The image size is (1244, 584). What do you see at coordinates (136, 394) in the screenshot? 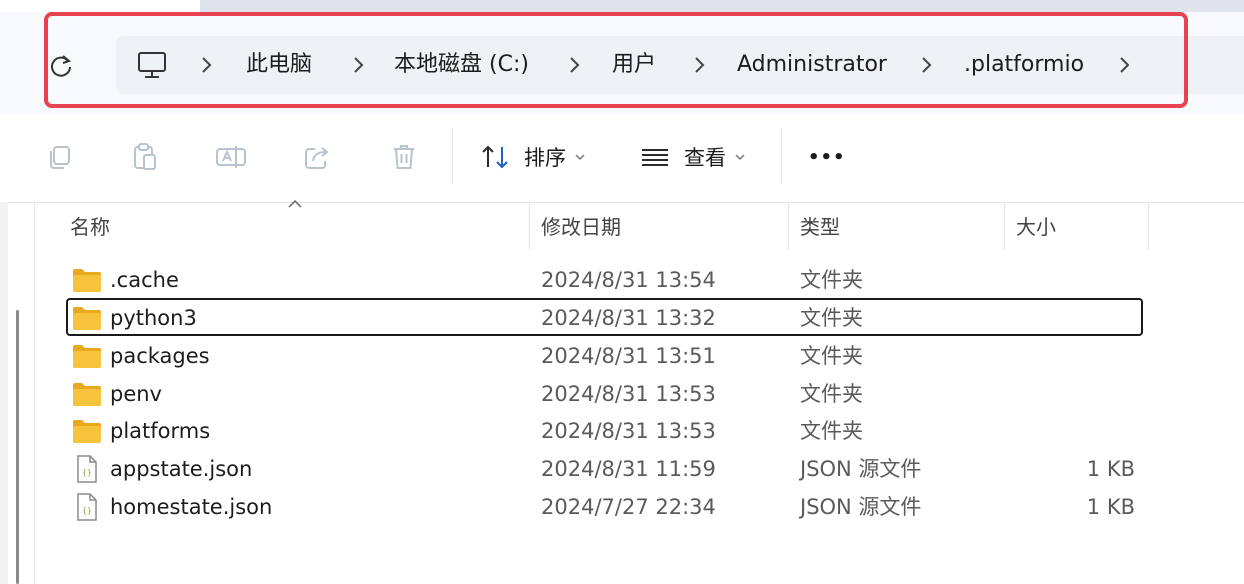
I see `file-name: penv` at bounding box center [136, 394].